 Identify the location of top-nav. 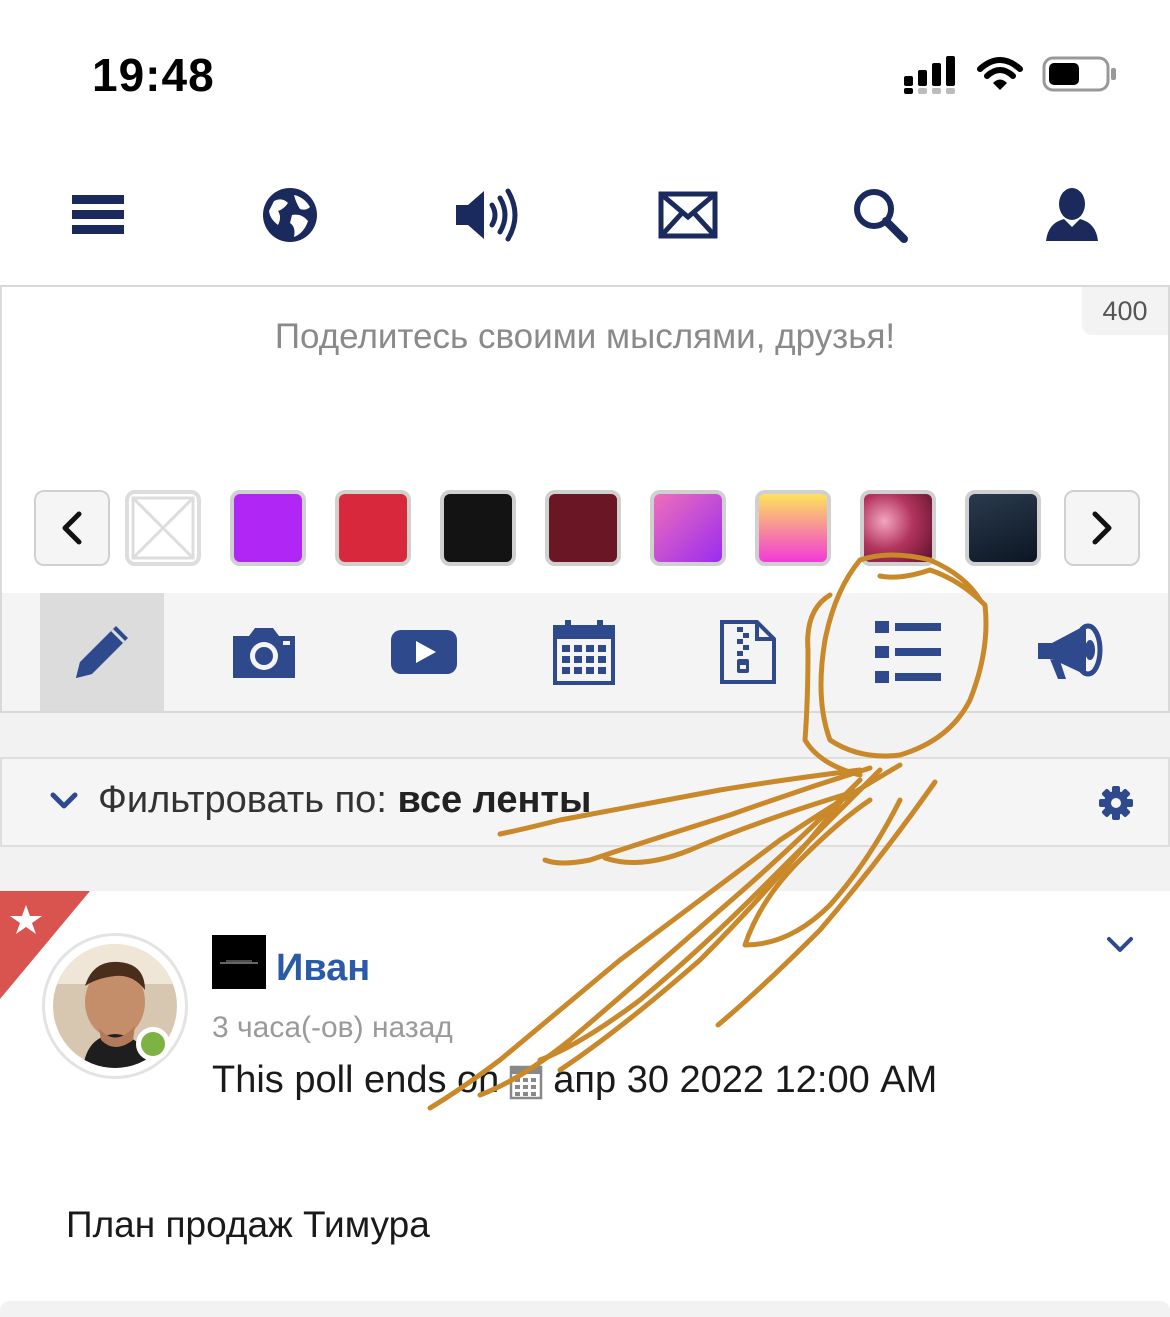
(585, 217).